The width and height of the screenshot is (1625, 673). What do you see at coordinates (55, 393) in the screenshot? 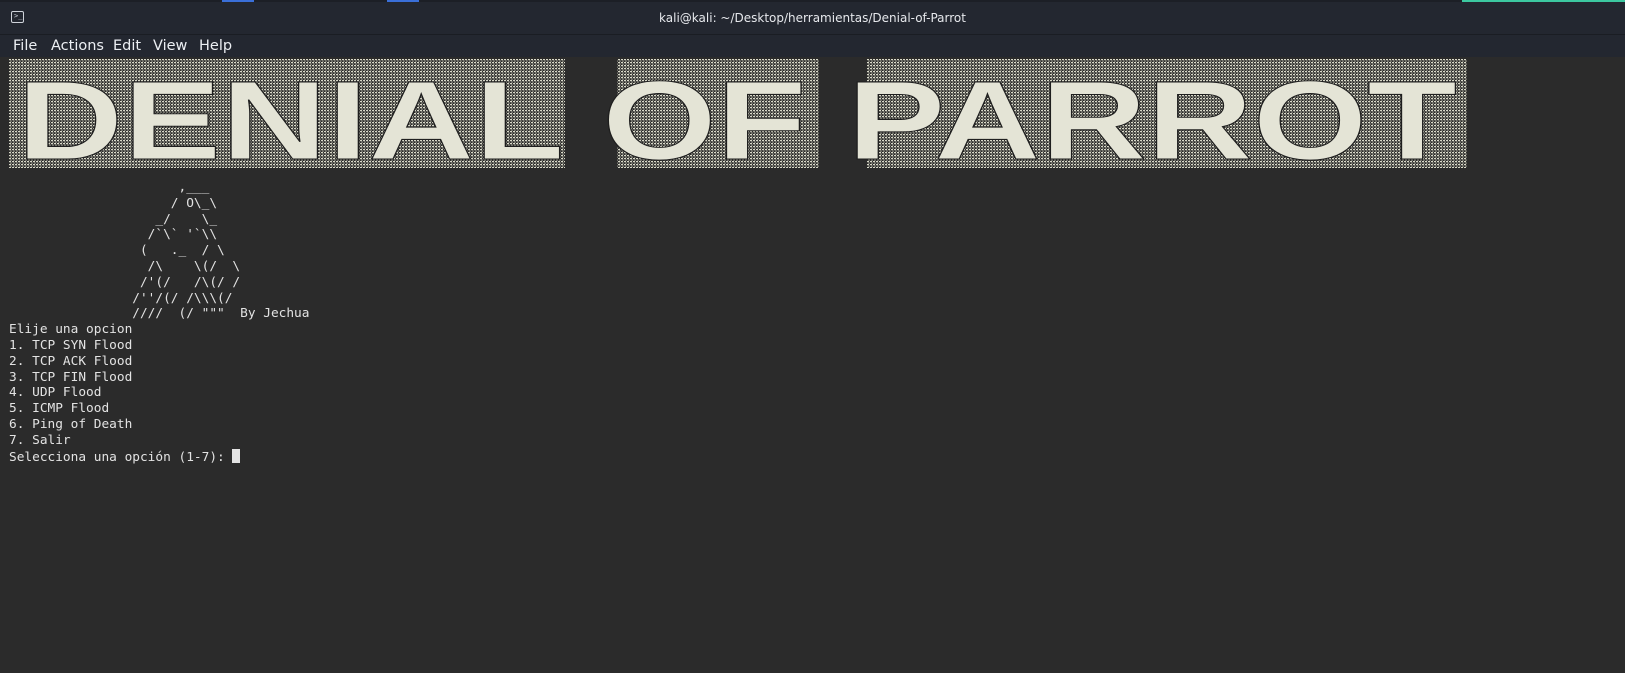
I see `menu-option: 4. UDP Flood` at bounding box center [55, 393].